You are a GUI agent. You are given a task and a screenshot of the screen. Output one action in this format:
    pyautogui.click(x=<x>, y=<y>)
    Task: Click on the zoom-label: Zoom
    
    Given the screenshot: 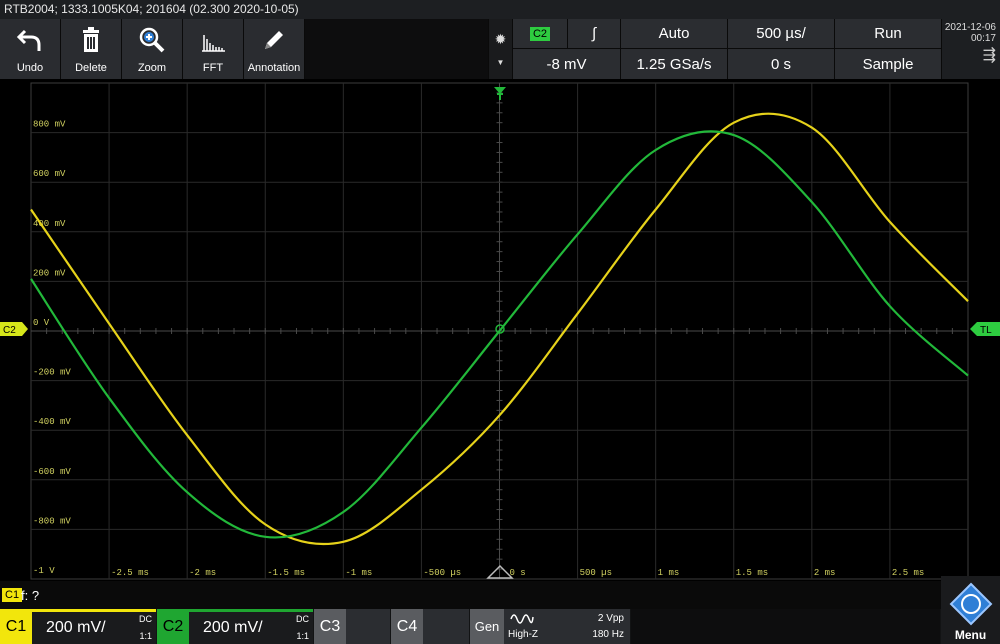 What is the action you would take?
    pyautogui.click(x=152, y=68)
    